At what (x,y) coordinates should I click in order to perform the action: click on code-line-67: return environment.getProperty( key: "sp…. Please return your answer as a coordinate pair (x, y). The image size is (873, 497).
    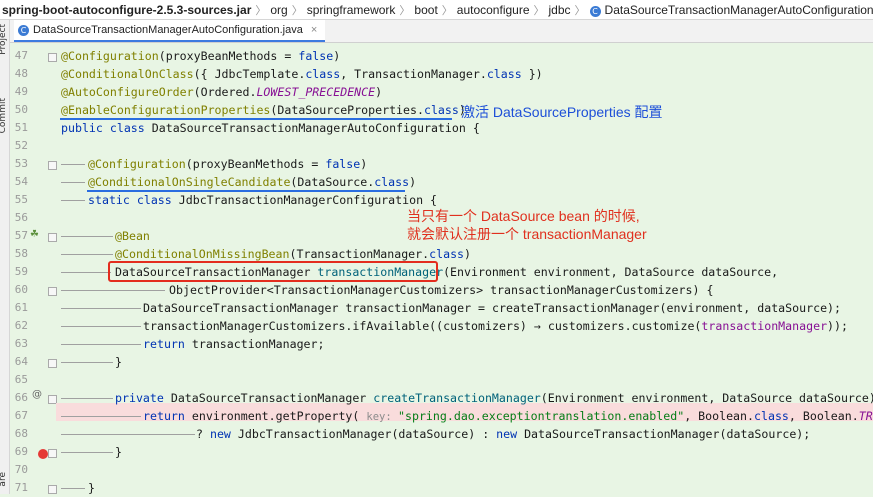
    Looking at the image, I should click on (508, 416).